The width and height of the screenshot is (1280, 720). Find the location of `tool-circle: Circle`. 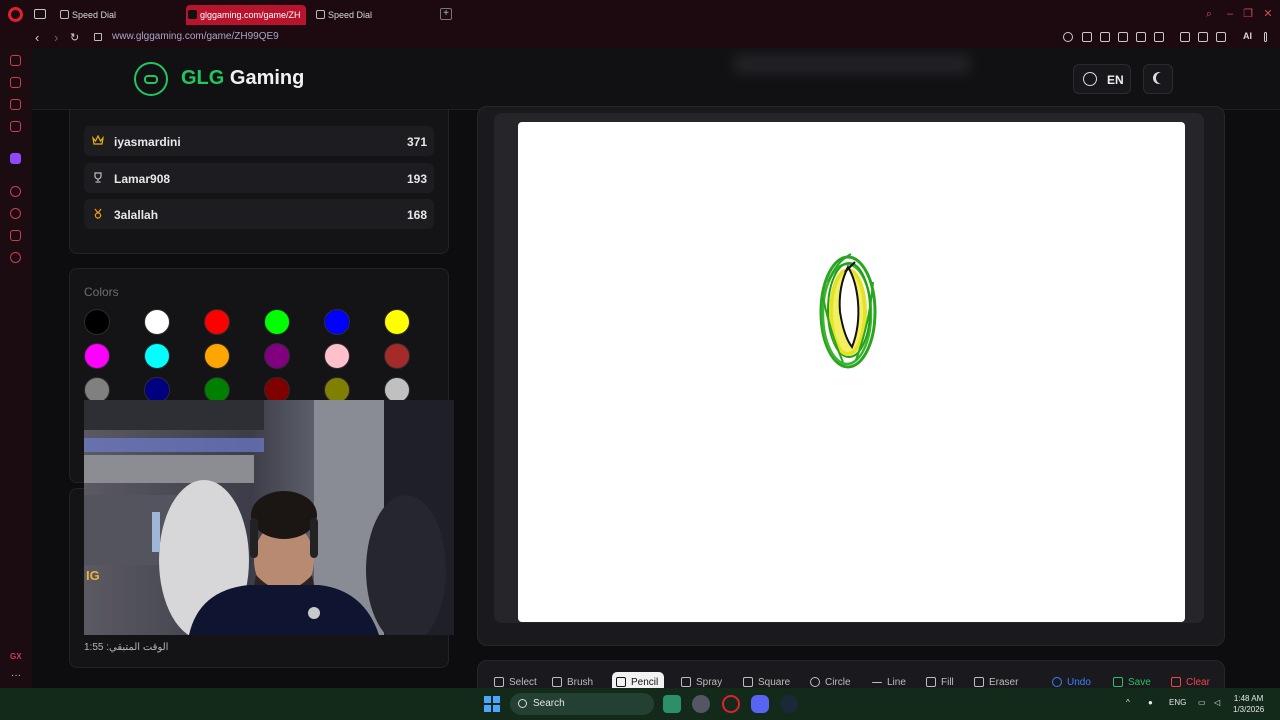

tool-circle: Circle is located at coordinates (831, 680).